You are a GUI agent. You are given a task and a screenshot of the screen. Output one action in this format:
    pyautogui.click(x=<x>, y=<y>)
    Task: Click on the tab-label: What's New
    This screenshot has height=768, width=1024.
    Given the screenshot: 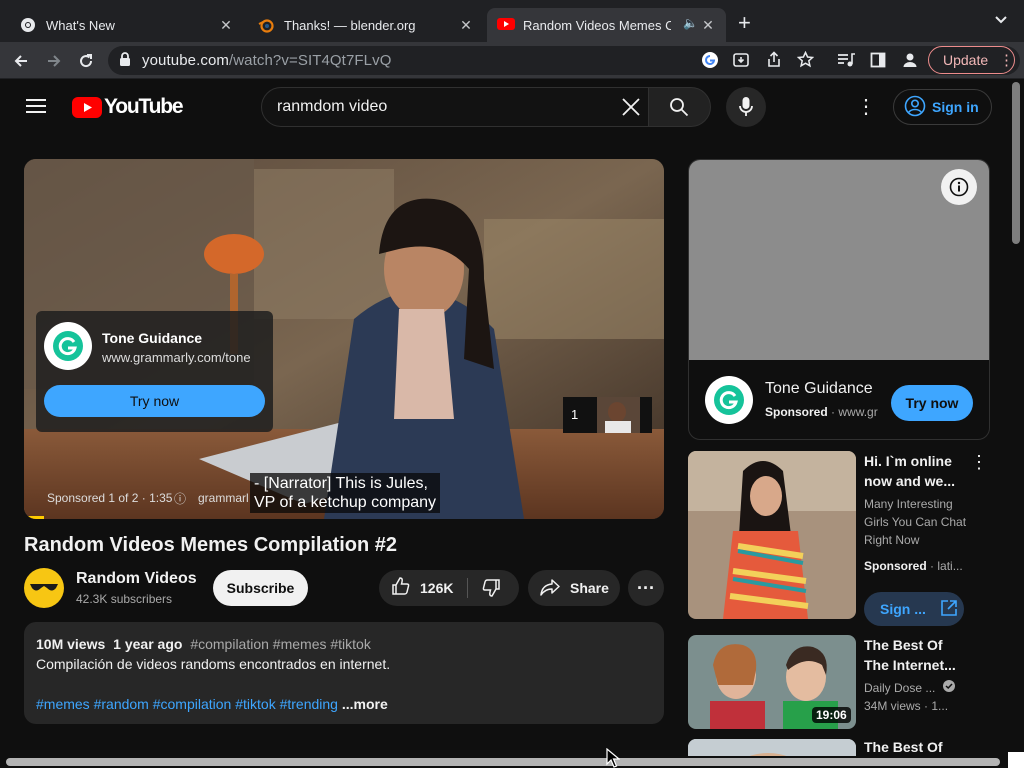 What is the action you would take?
    pyautogui.click(x=80, y=25)
    